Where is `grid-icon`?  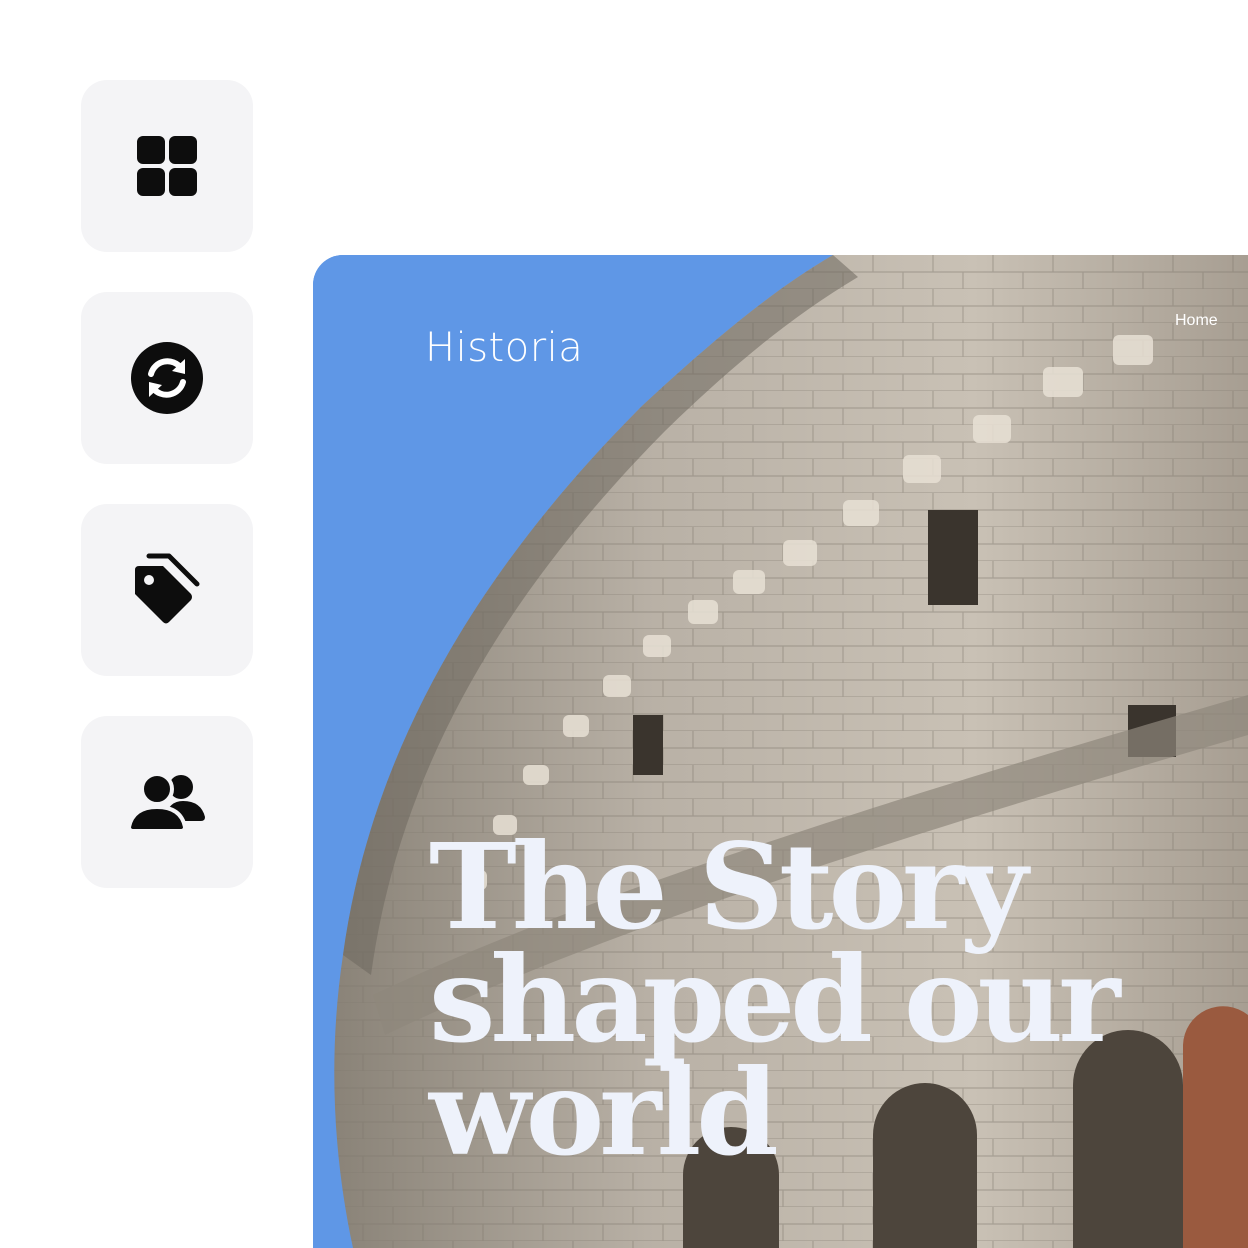
grid-icon is located at coordinates (167, 166).